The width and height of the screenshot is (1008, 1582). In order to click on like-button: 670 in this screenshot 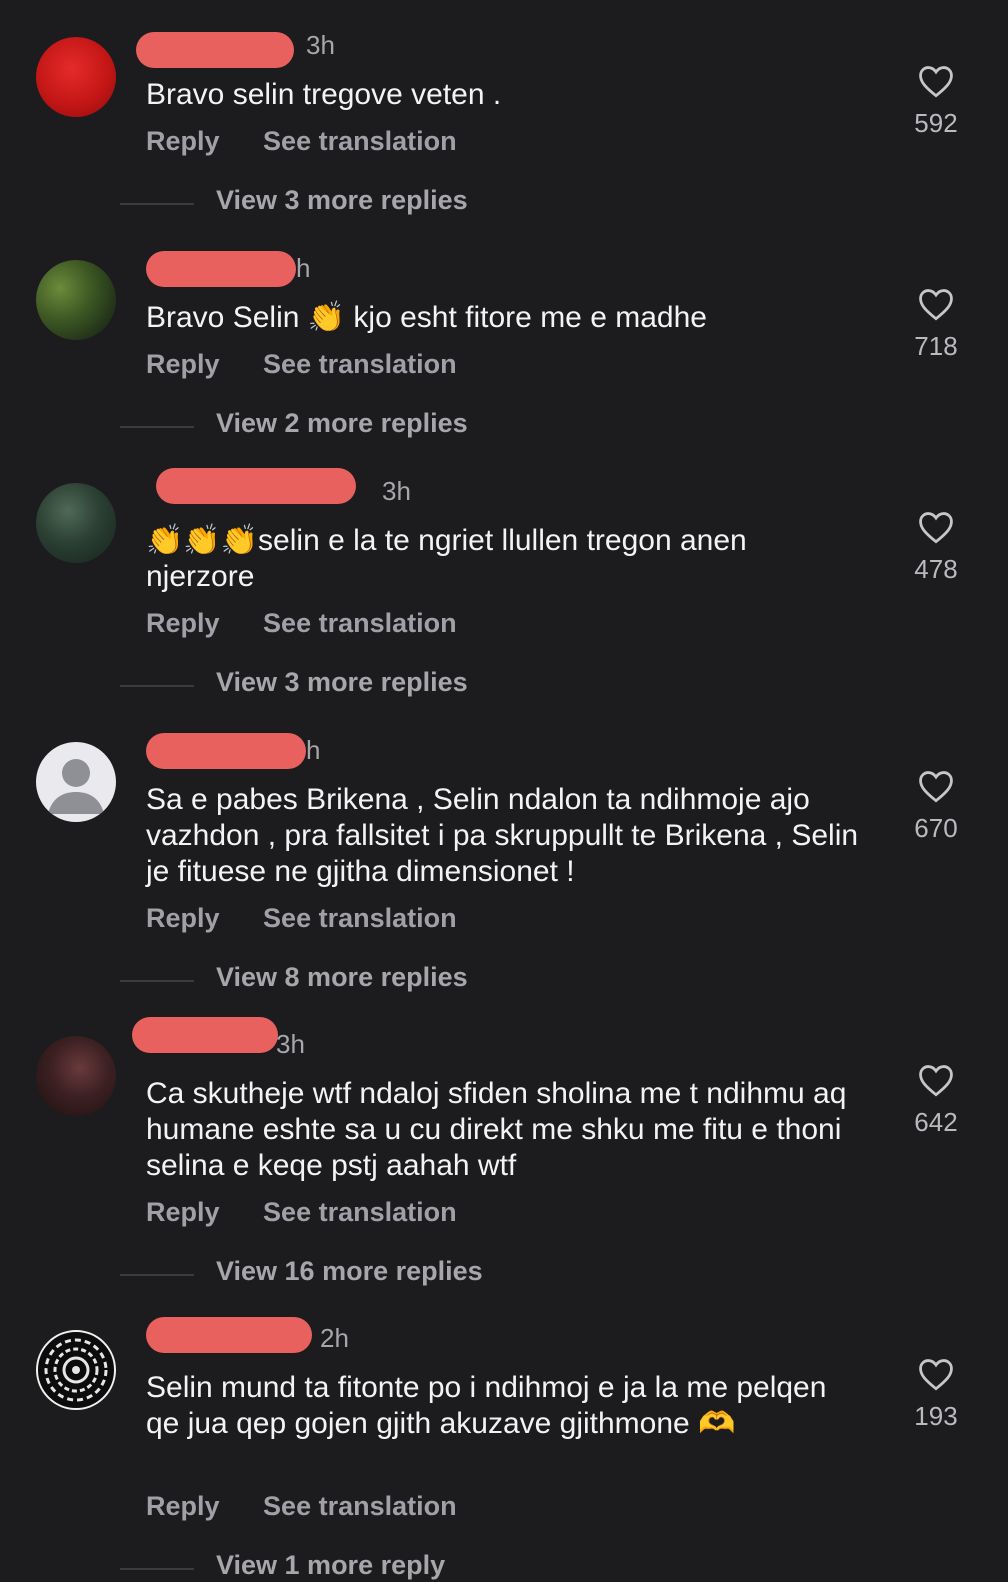, I will do `click(936, 806)`.